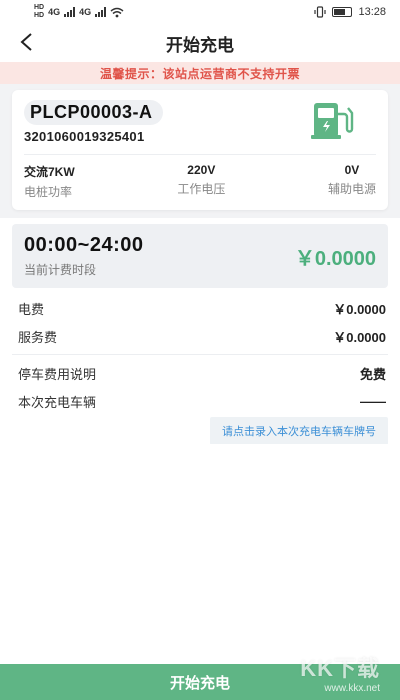 This screenshot has width=400, height=700. What do you see at coordinates (200, 373) in the screenshot?
I see `parking-fee-row: 停车费用说明 免费` at bounding box center [200, 373].